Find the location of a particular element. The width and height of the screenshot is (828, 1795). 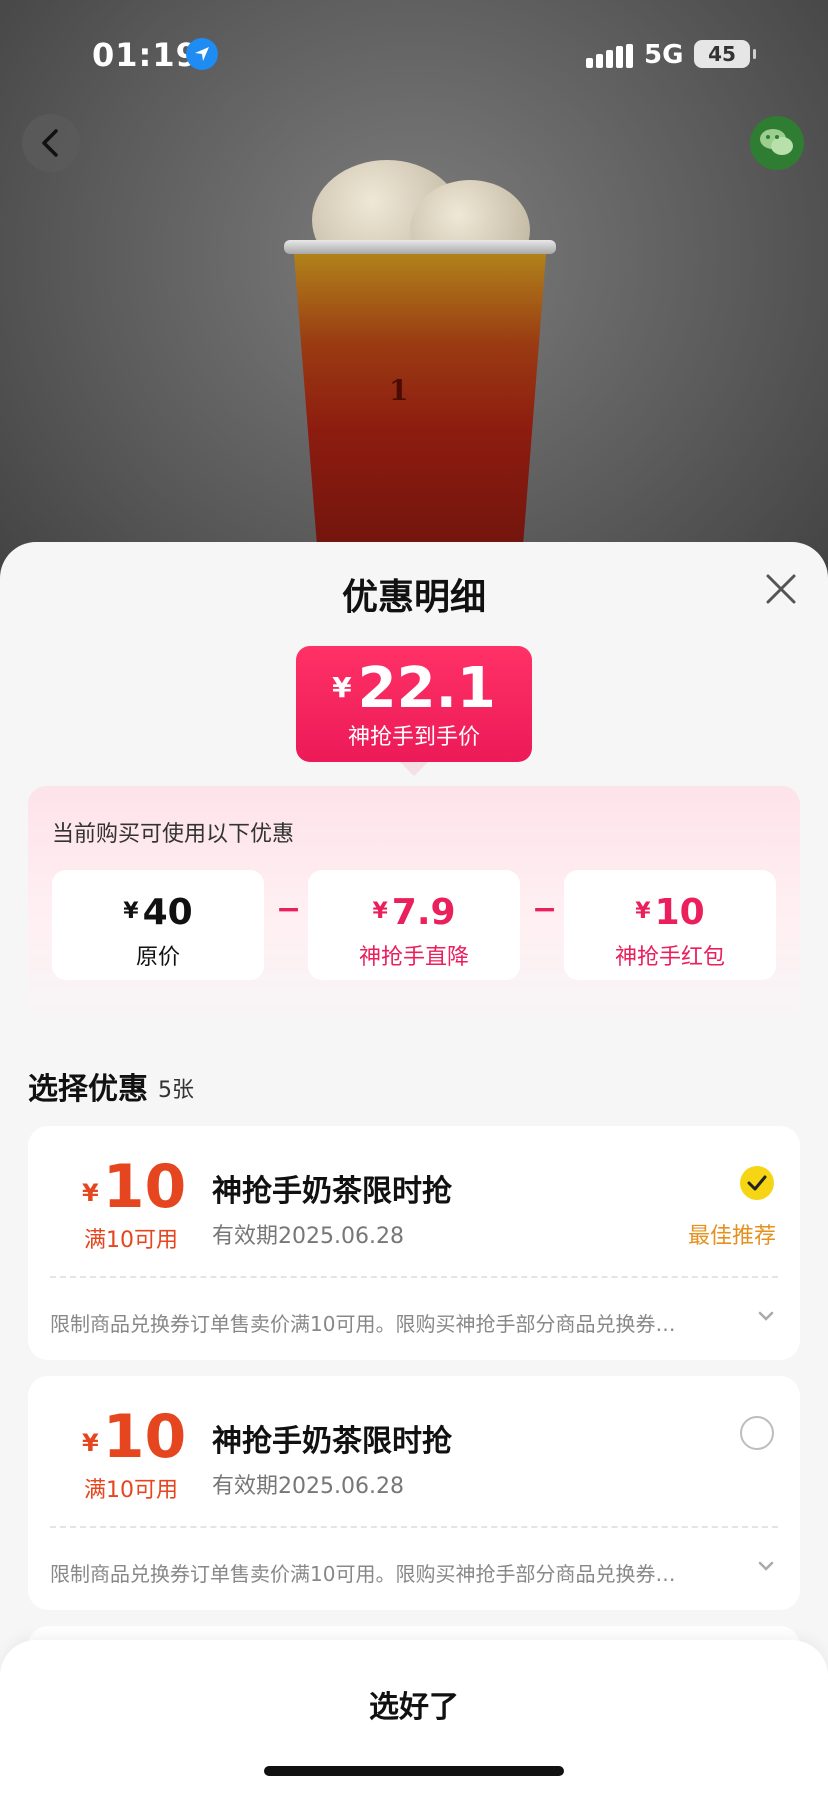

sheet-title: 优惠明细 is located at coordinates (413, 597).